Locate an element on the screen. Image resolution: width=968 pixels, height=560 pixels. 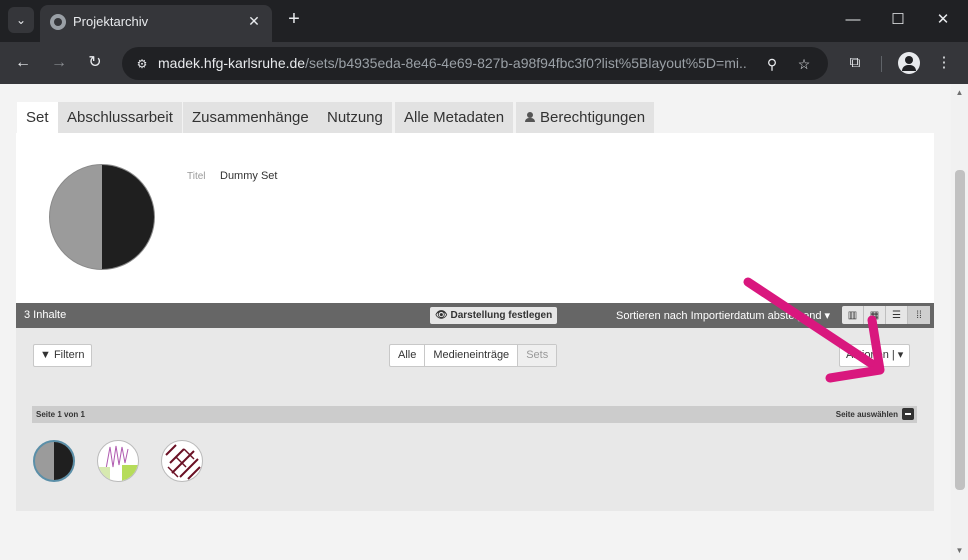
title-label: Titel is located at coordinates (196, 176).